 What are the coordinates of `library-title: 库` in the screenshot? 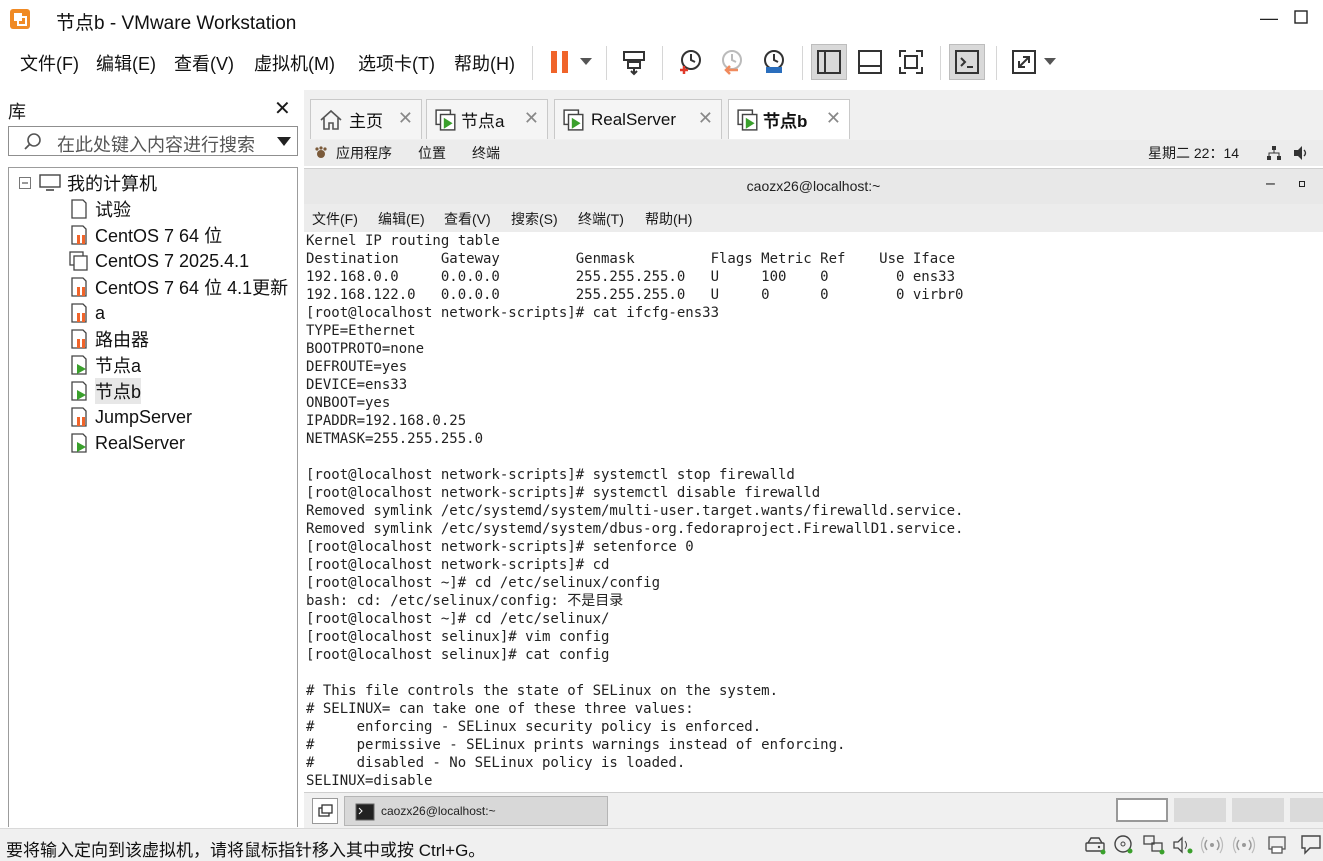 It's located at (17, 112).